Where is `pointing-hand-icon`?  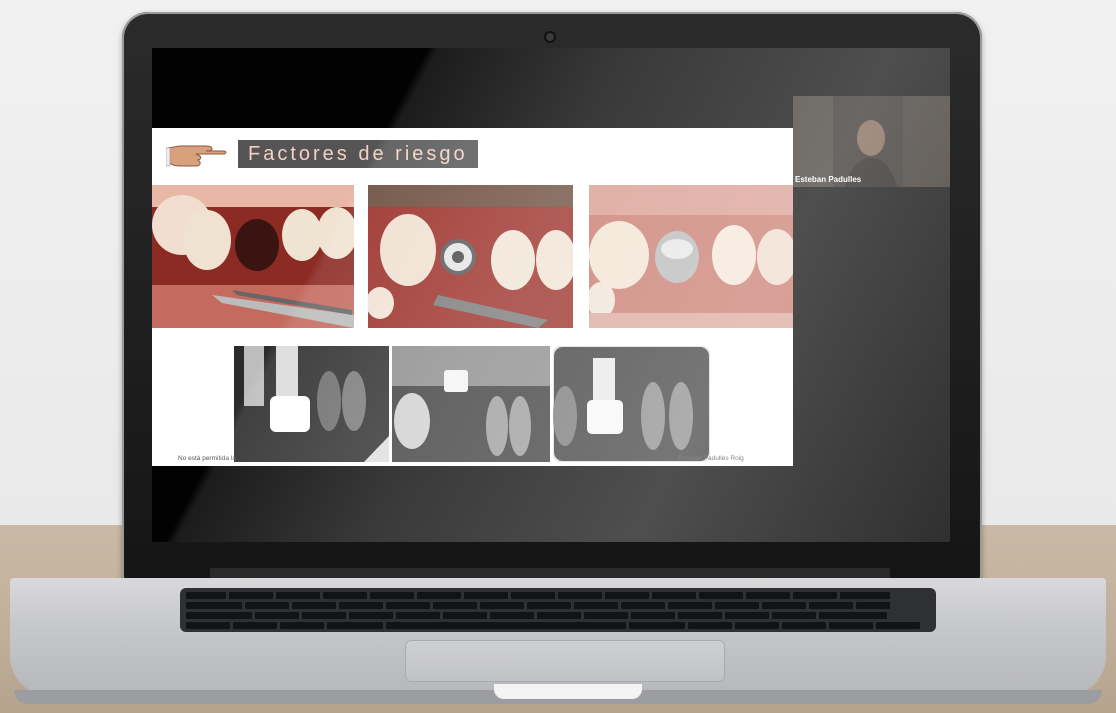 pointing-hand-icon is located at coordinates (196, 156).